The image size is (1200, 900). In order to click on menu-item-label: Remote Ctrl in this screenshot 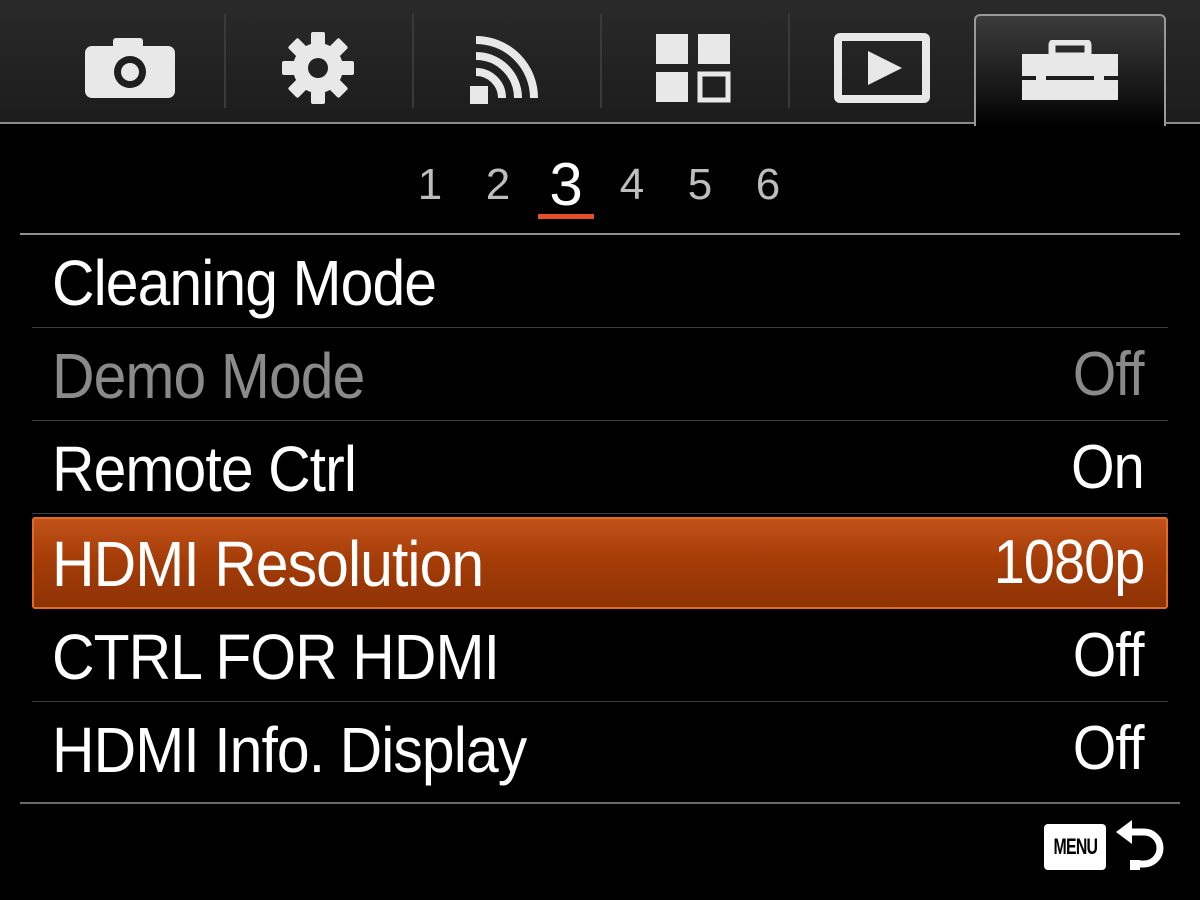, I will do `click(204, 469)`.